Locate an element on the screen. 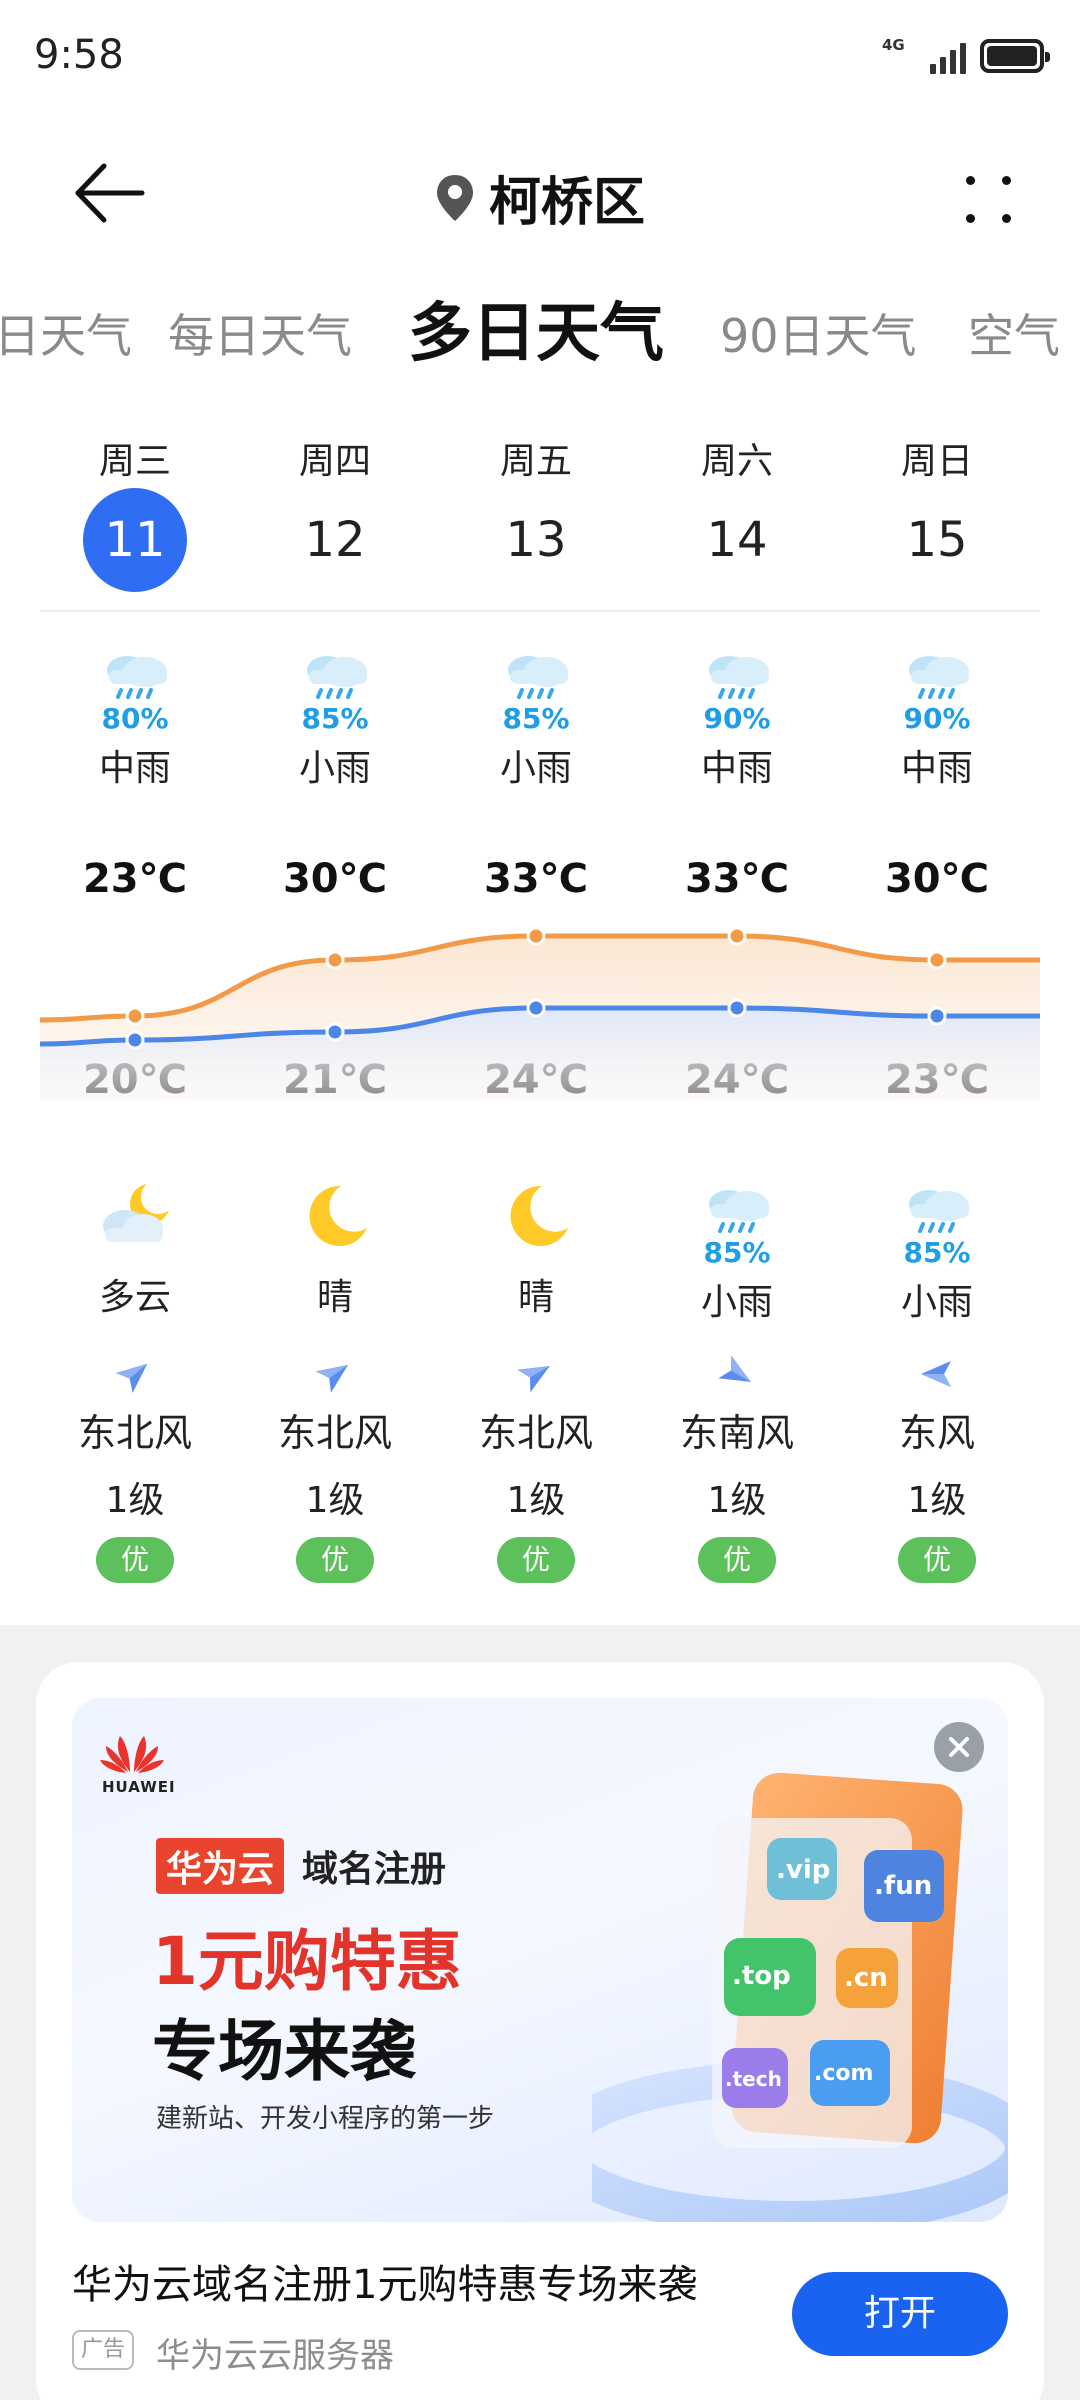  weekday-label: 周日 is located at coordinates (936, 461).